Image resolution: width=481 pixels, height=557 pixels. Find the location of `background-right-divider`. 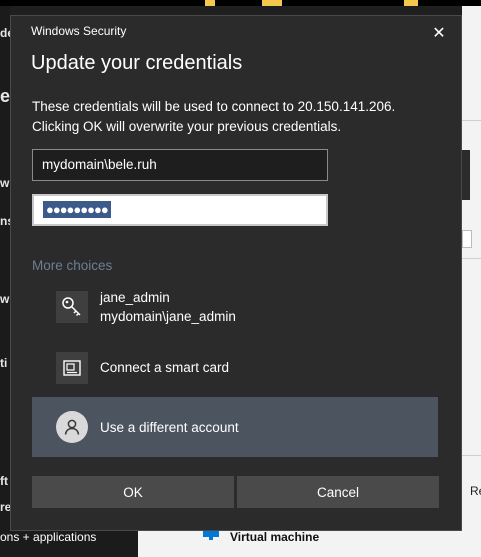

background-right-divider is located at coordinates (466, 175).